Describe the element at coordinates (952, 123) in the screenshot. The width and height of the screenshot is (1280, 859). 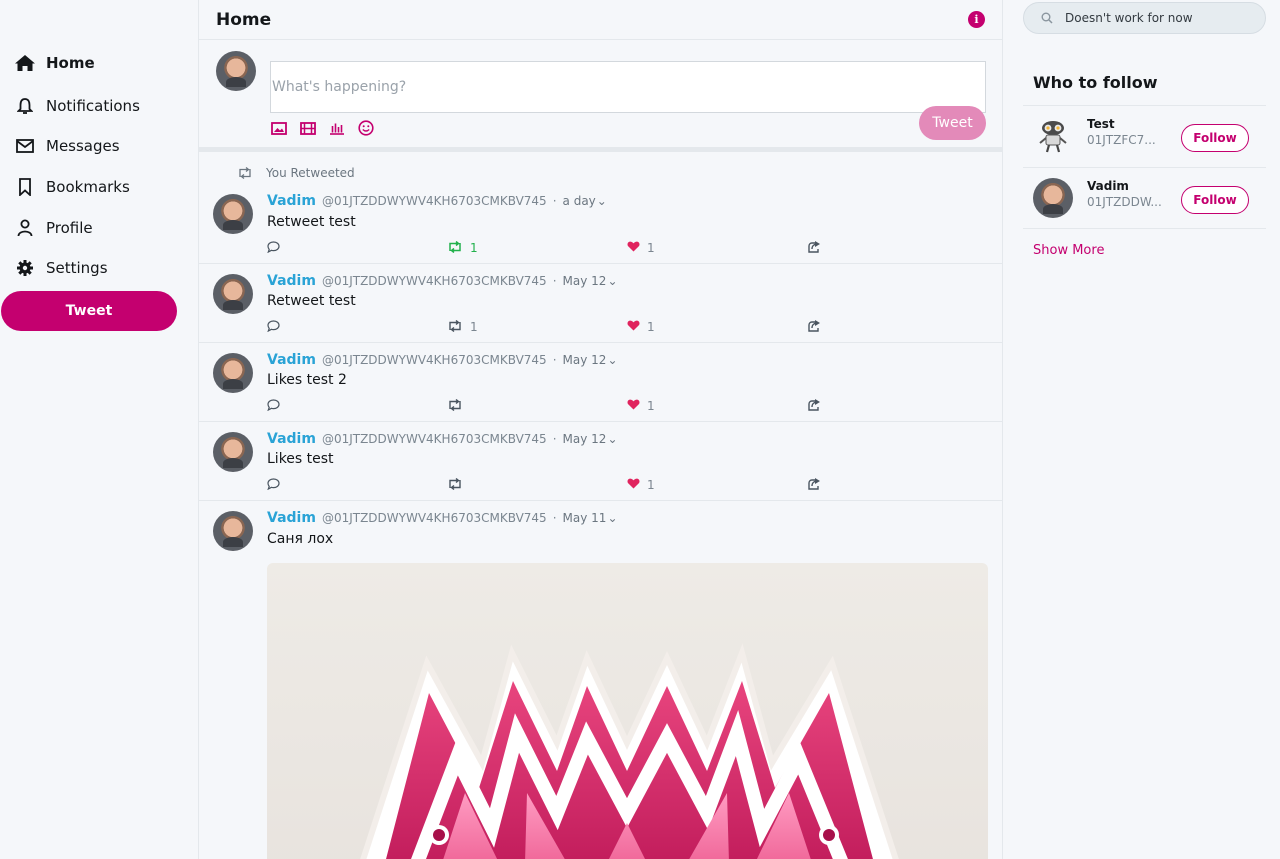
I see `compose-tweet-button: Tweet` at that location.